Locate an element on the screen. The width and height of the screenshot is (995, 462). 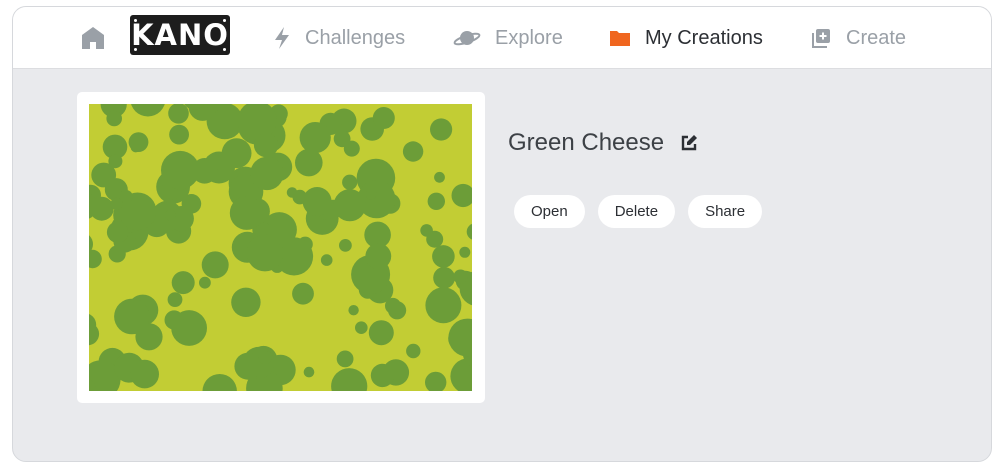
open-button: Open is located at coordinates (549, 211).